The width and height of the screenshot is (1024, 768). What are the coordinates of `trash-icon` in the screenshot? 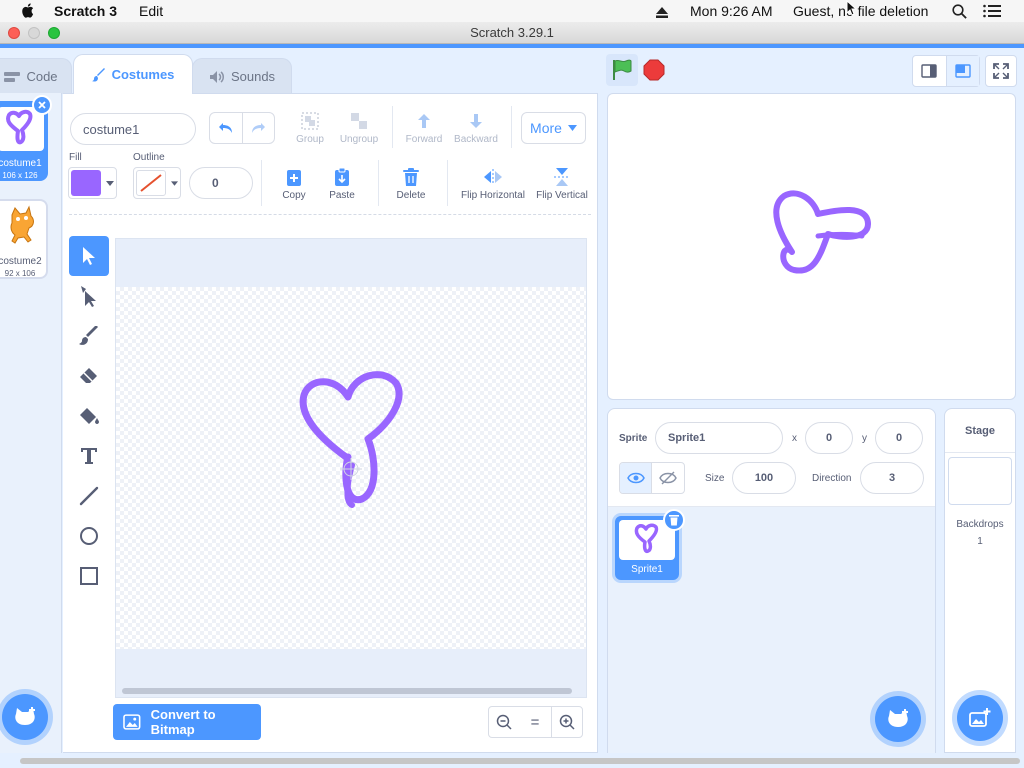 It's located at (674, 520).